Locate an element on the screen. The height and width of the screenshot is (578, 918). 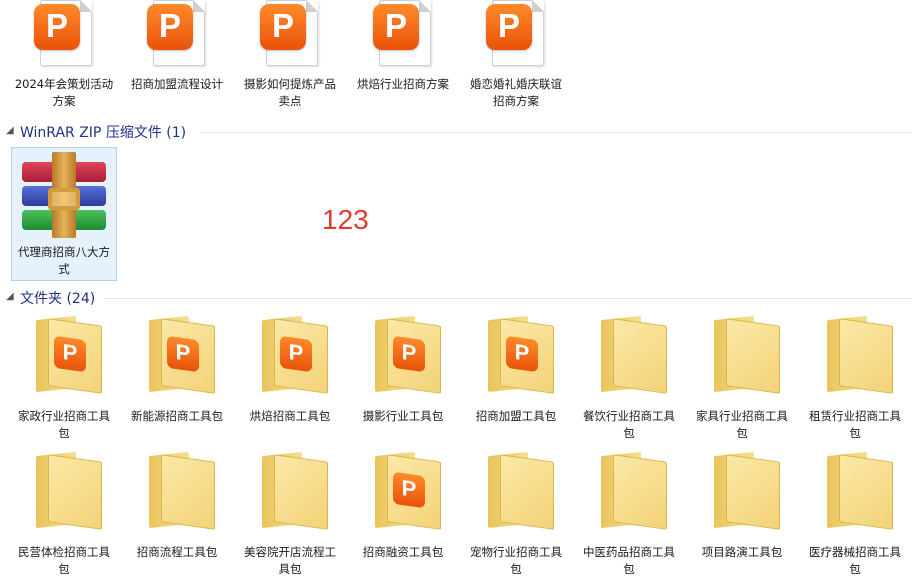
folder-label: 家政行业招商工具包 is located at coordinates (64, 424).